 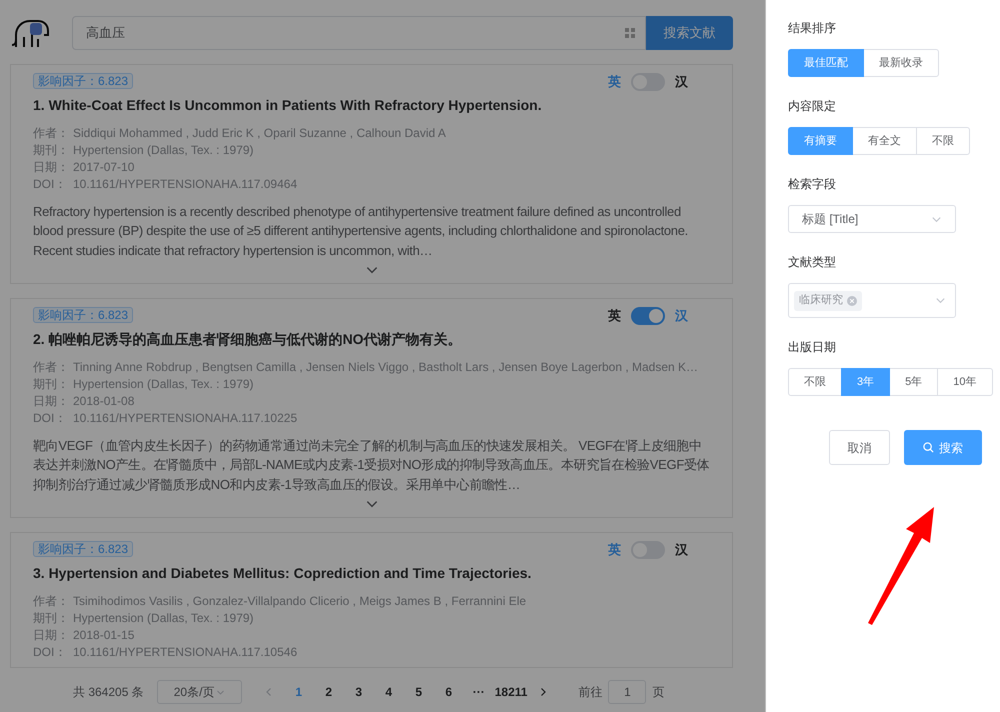 I want to click on goto-unit: 页, so click(x=658, y=692).